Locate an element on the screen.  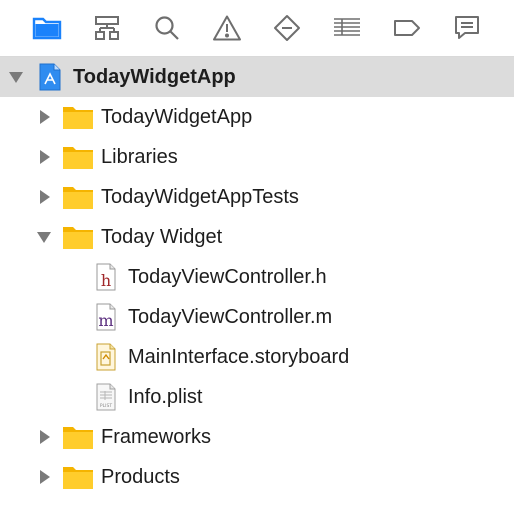
tree-row-group: TodayWidgetApp is located at coordinates (257, 117).